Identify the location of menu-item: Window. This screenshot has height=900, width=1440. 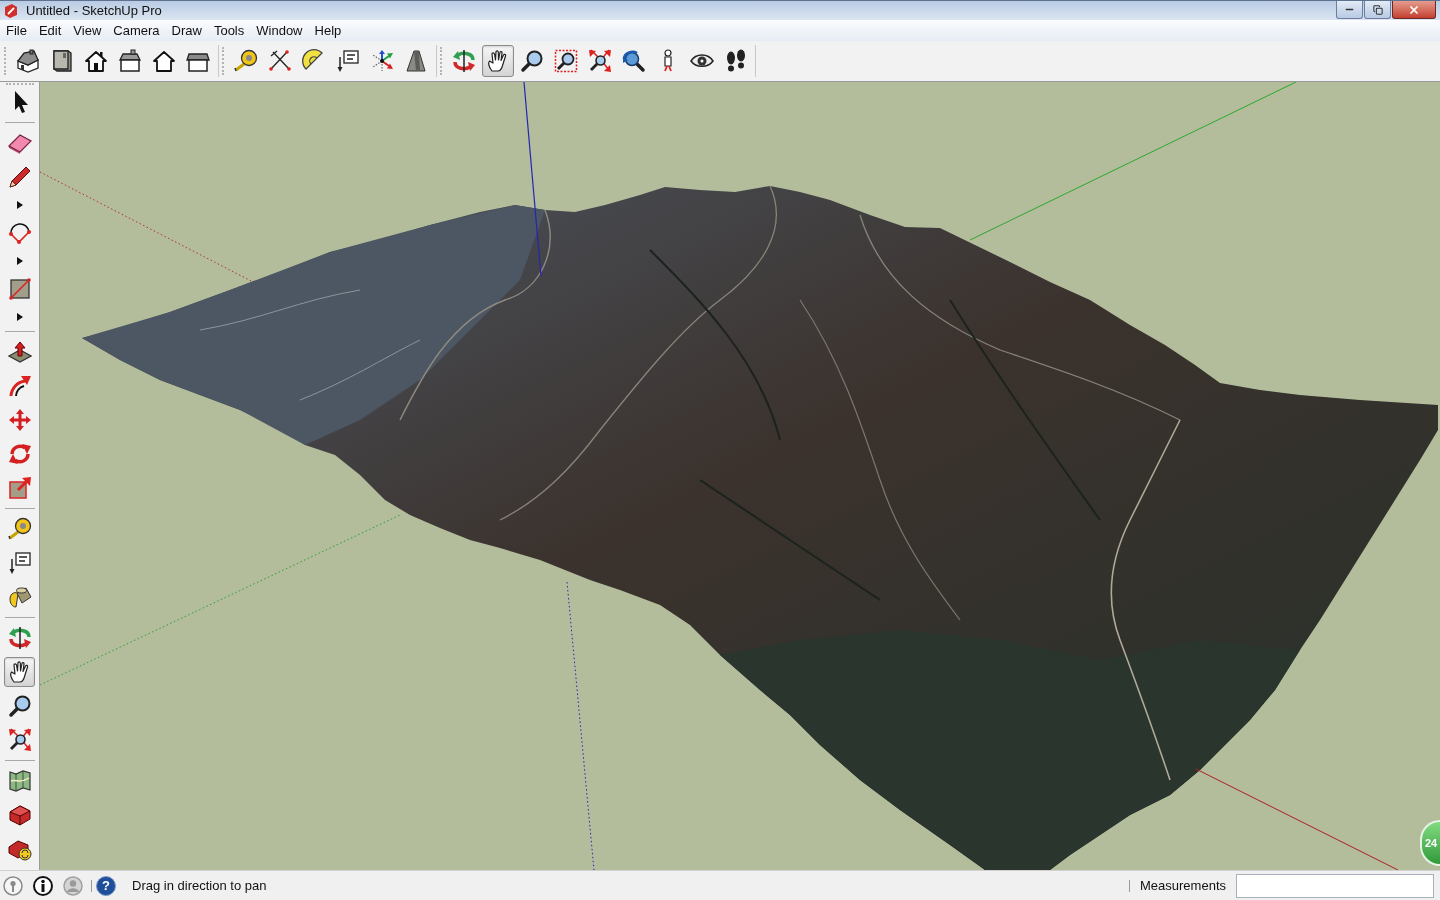
(279, 30).